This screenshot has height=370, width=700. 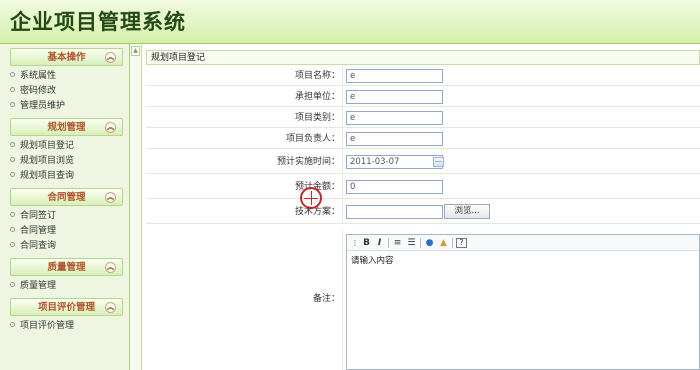 What do you see at coordinates (308, 162) in the screenshot?
I see `plan-date-label: 预计实施时间：` at bounding box center [308, 162].